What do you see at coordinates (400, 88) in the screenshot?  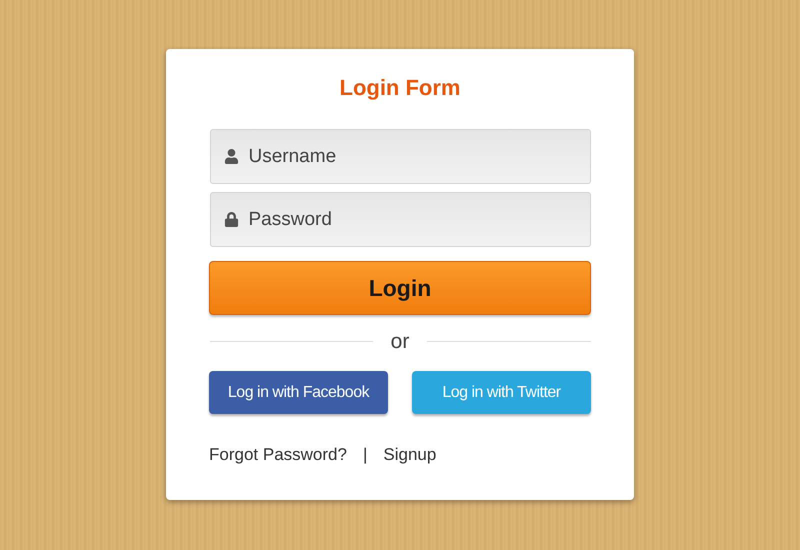 I see `form-title: Login Form` at bounding box center [400, 88].